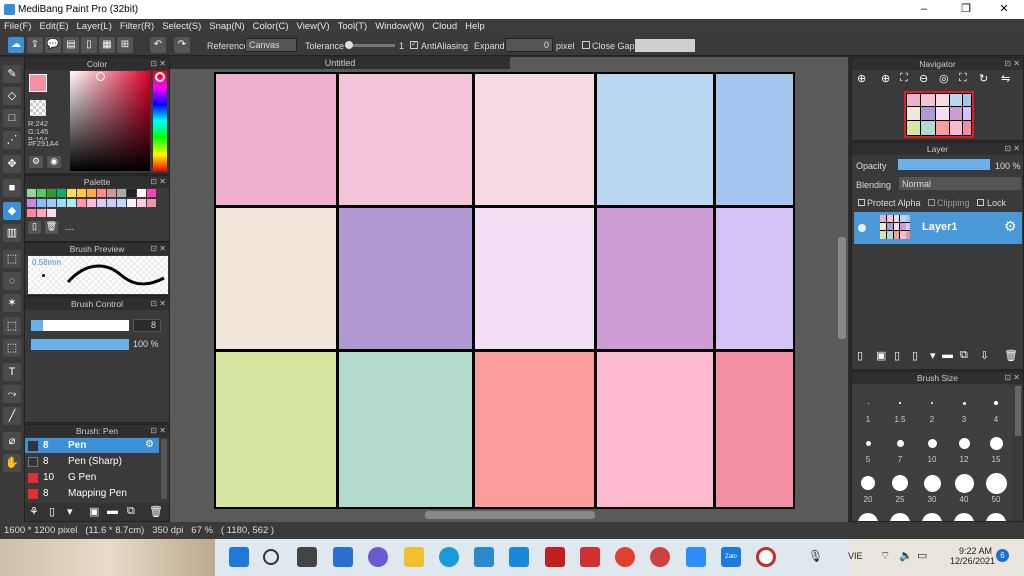 This screenshot has width=1024, height=576. I want to click on menu-tool: Tool(T), so click(353, 25).